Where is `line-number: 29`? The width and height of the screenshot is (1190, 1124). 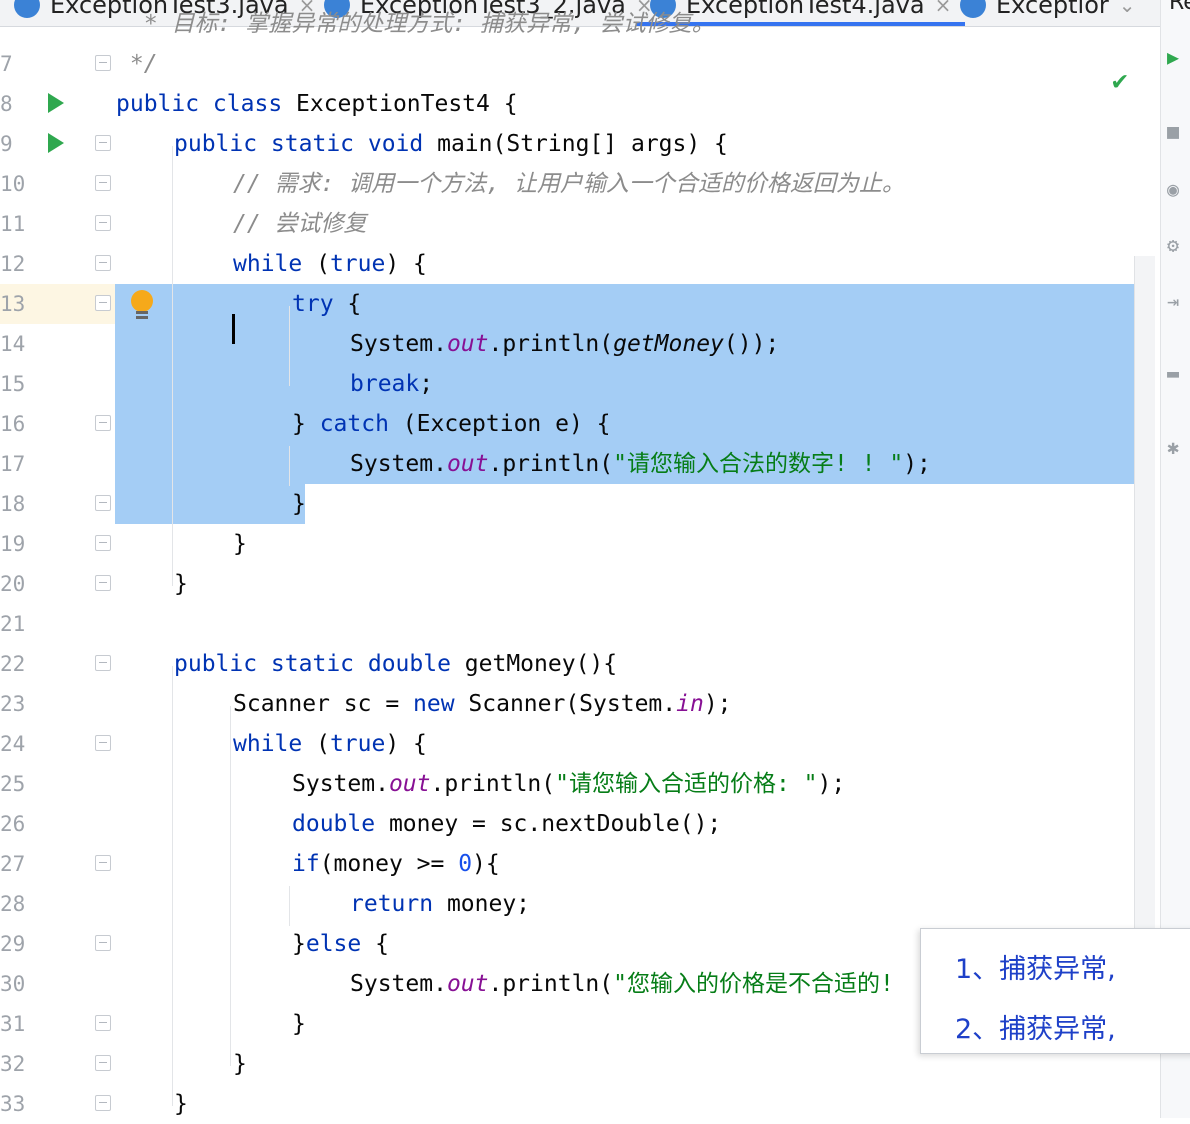
line-number: 29 is located at coordinates (13, 944).